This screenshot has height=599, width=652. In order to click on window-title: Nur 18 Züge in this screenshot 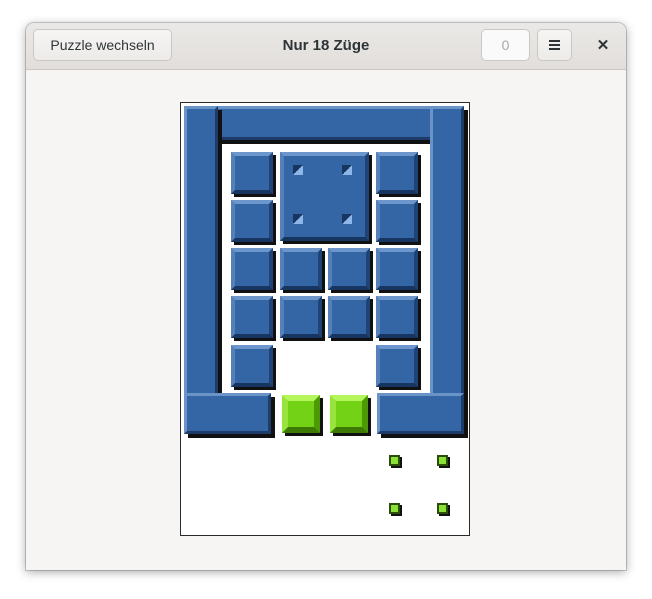, I will do `click(326, 45)`.